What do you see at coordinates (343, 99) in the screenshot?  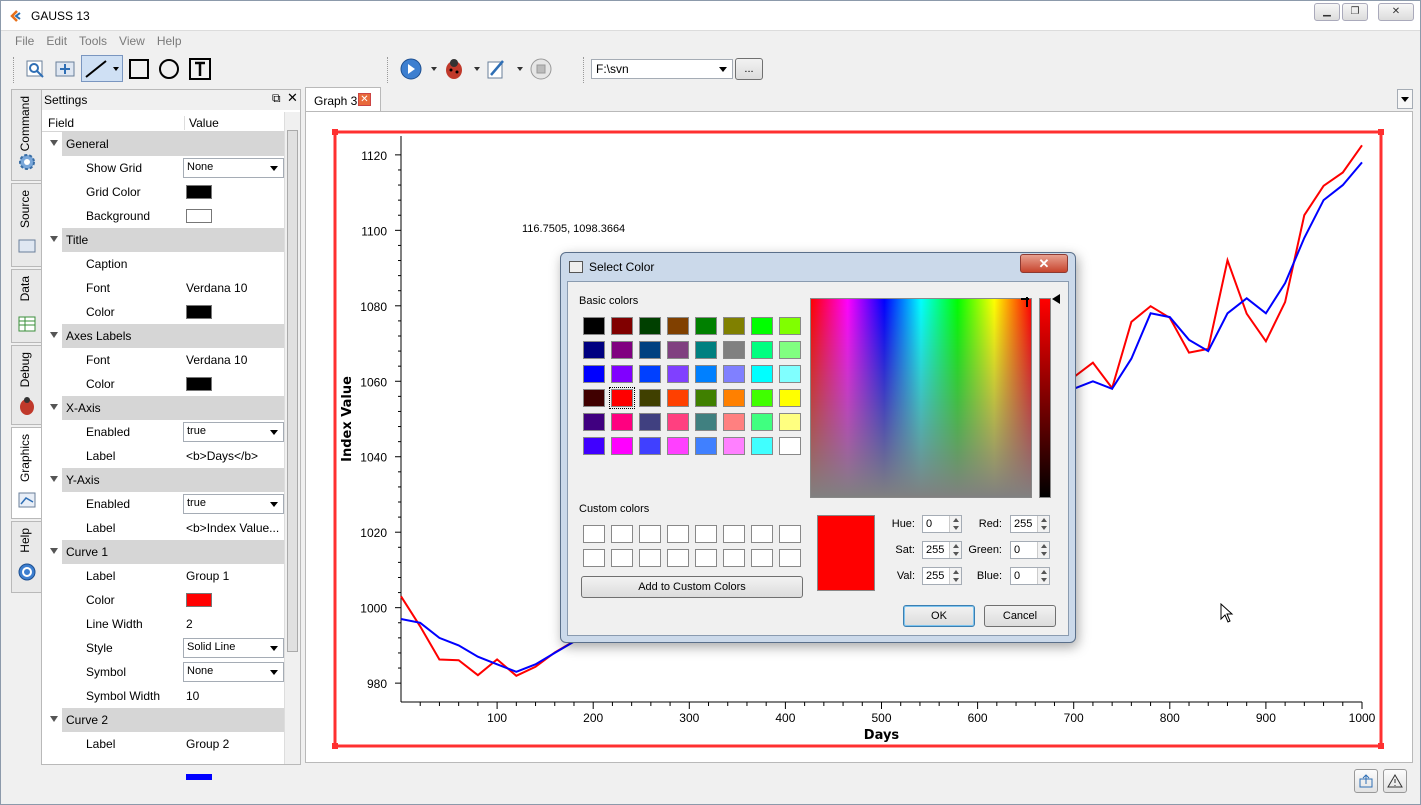 I see `tab-graph-3: Graph 3 ✕` at bounding box center [343, 99].